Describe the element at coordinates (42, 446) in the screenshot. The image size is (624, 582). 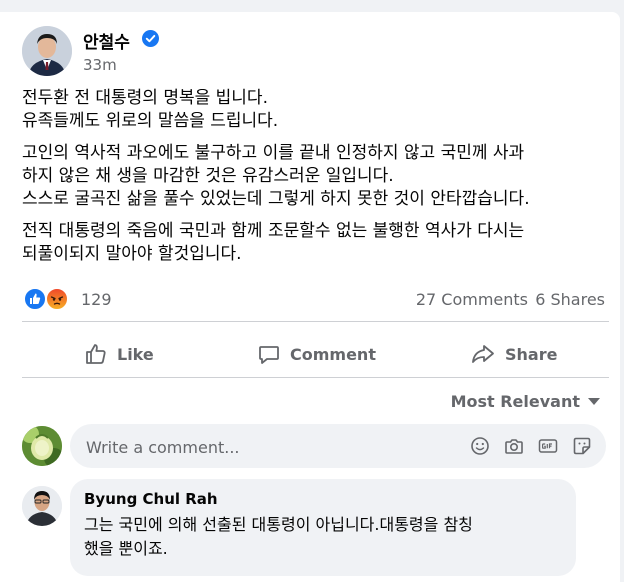
I see `current-user-avatar` at that location.